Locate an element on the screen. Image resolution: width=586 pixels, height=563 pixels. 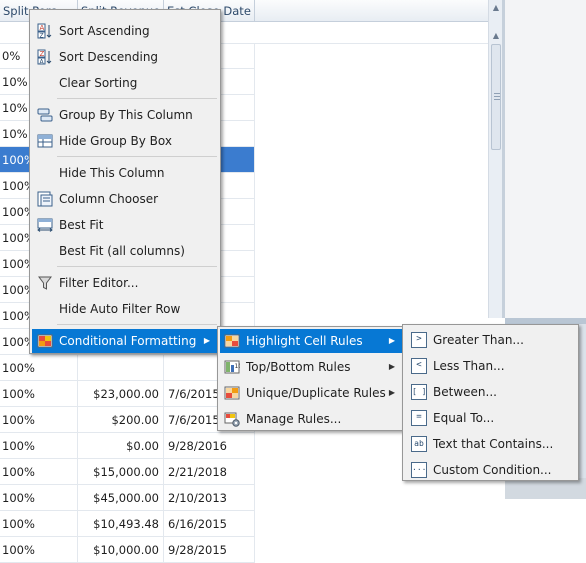
table-row: 100% $15,000.00 2/21/2018 is located at coordinates (127, 472).